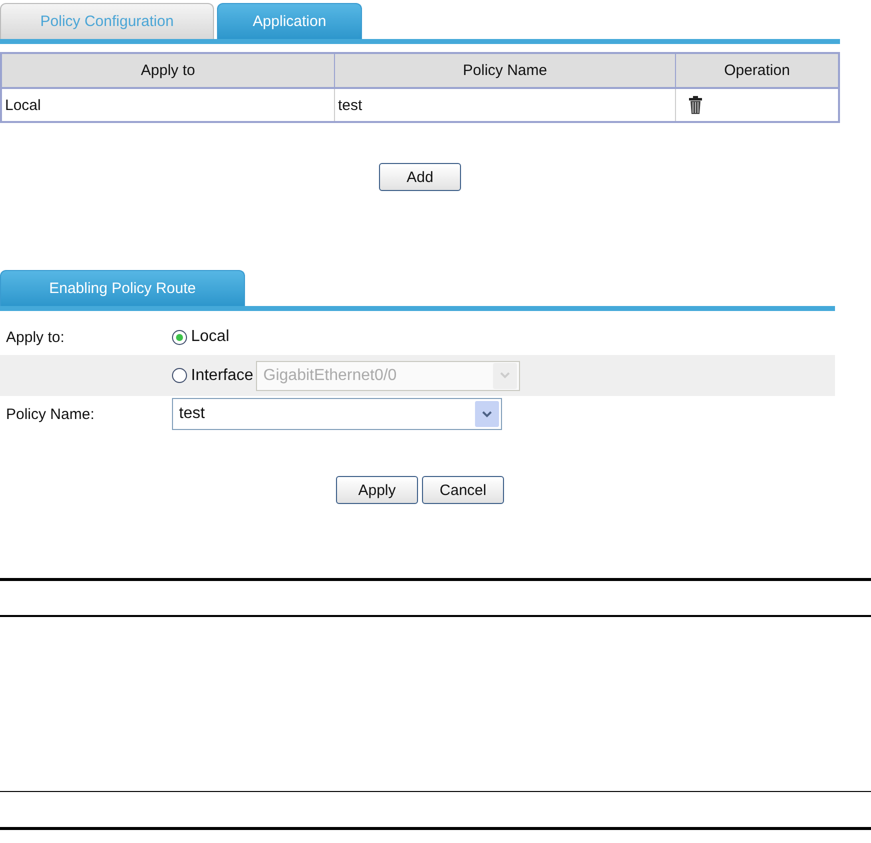 The height and width of the screenshot is (843, 871). I want to click on trash-icon, so click(695, 105).